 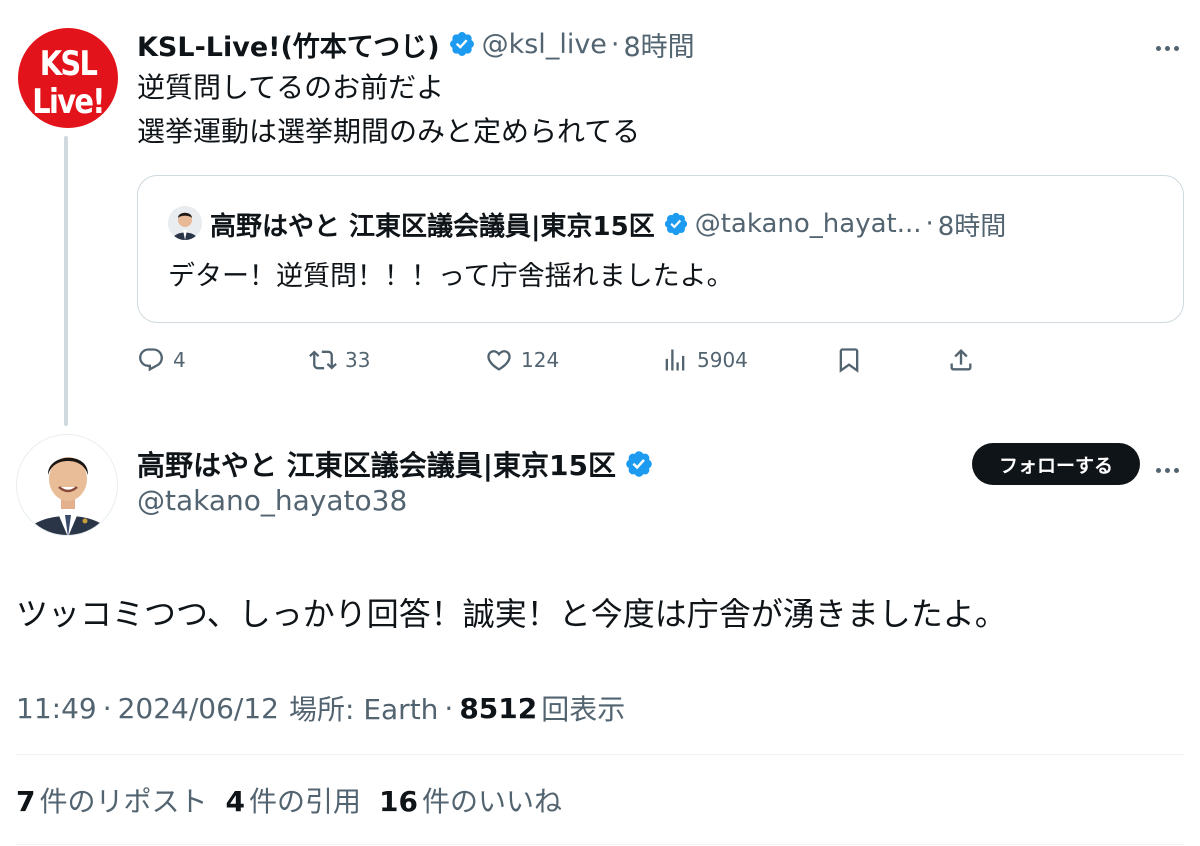 I want to click on quotes-label: 件の引用, so click(x=304, y=801).